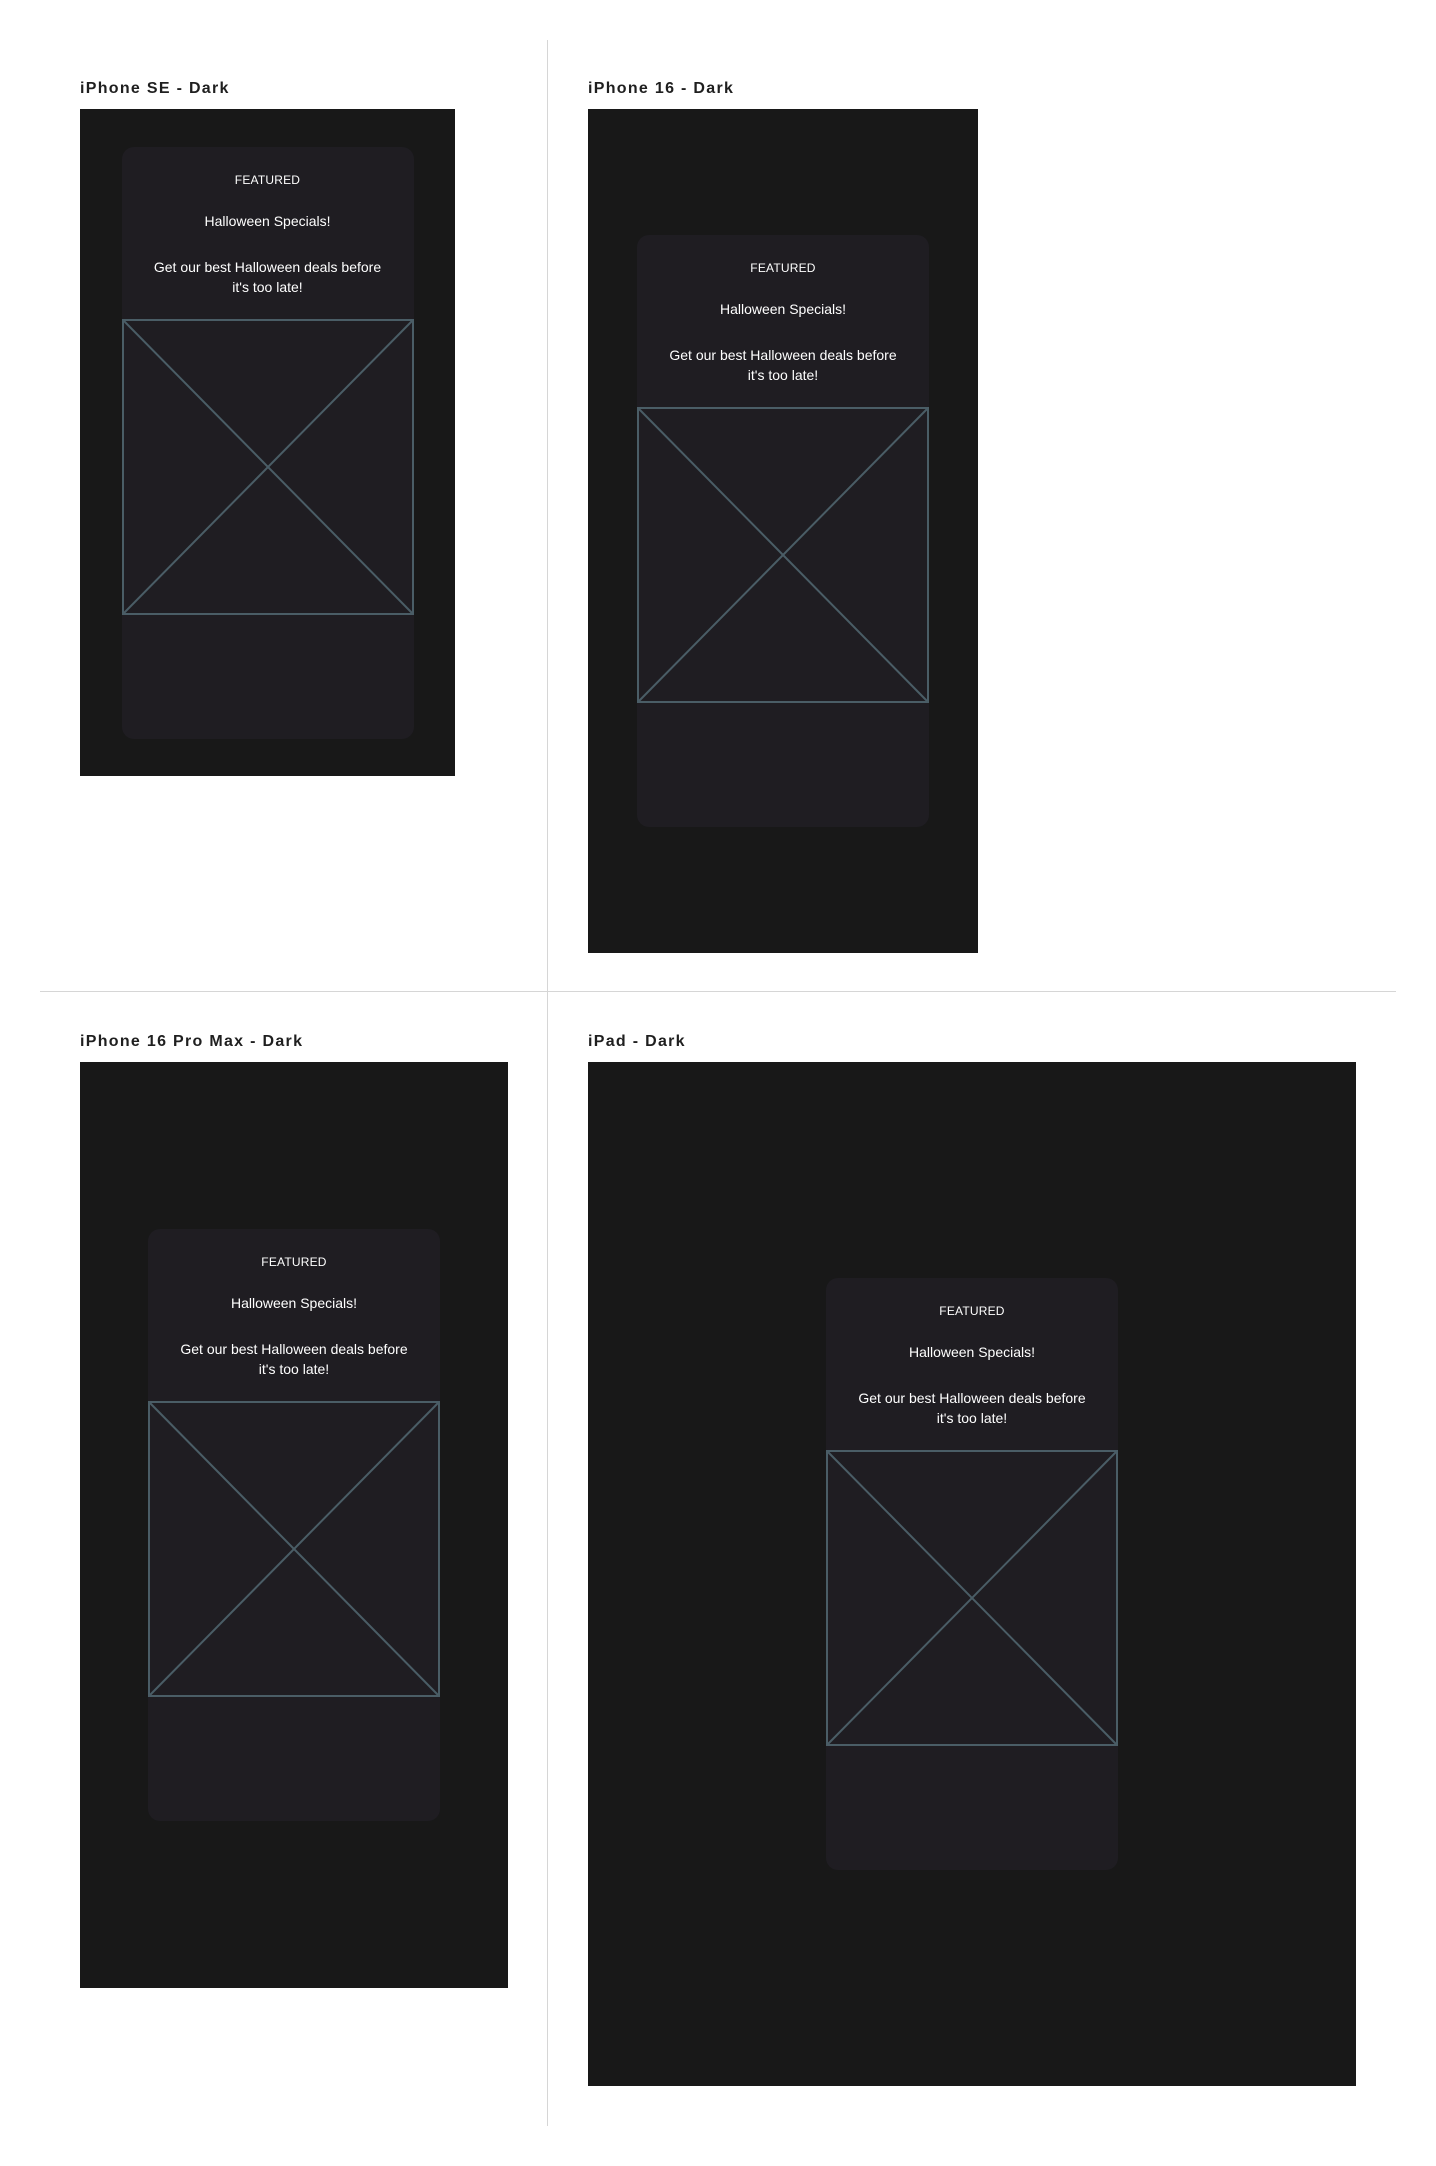 Image resolution: width=1436 pixels, height=2166 pixels. I want to click on vertical-divider, so click(547, 1083).